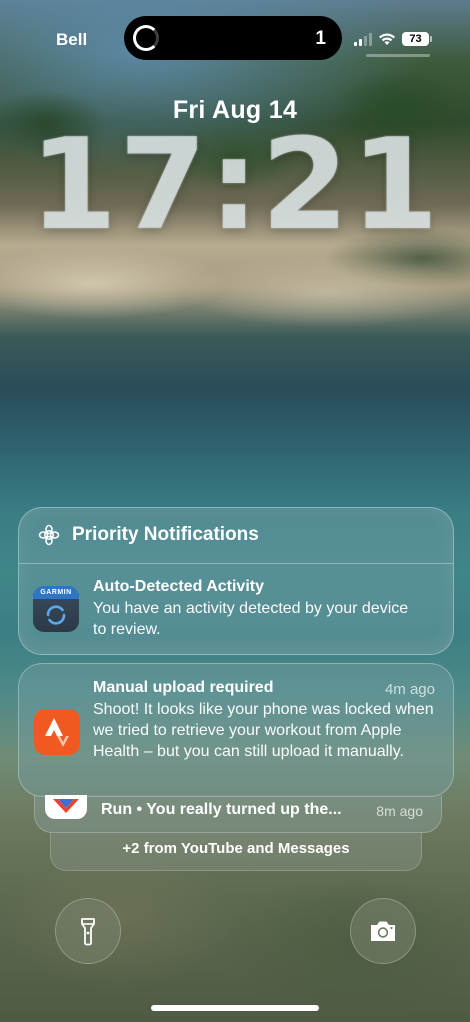  I want to click on battery-level: 73, so click(417, 39).